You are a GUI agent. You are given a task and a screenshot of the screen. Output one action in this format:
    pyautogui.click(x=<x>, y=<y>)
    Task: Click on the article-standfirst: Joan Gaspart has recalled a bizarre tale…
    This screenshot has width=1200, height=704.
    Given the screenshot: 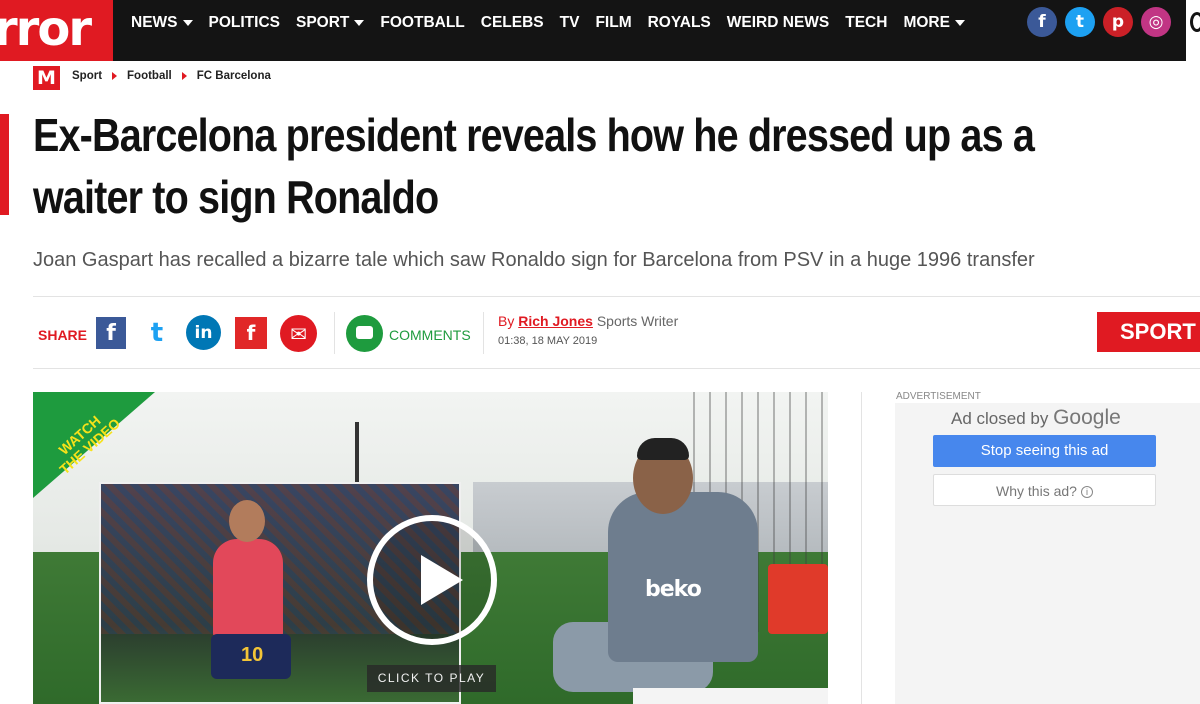 What is the action you would take?
    pyautogui.click(x=534, y=260)
    